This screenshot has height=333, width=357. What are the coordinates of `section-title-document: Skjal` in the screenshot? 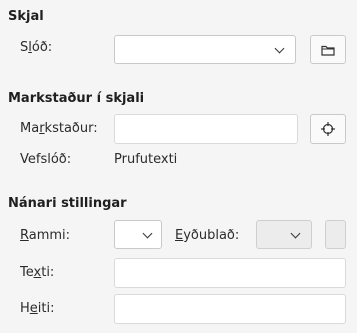 It's located at (26, 16).